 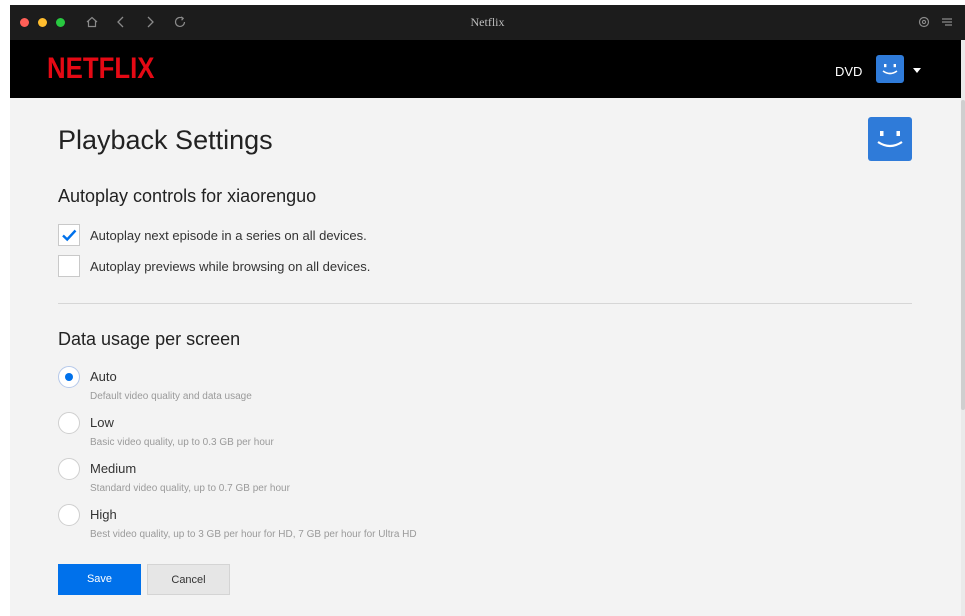 I want to click on radio-medium, so click(x=69, y=469).